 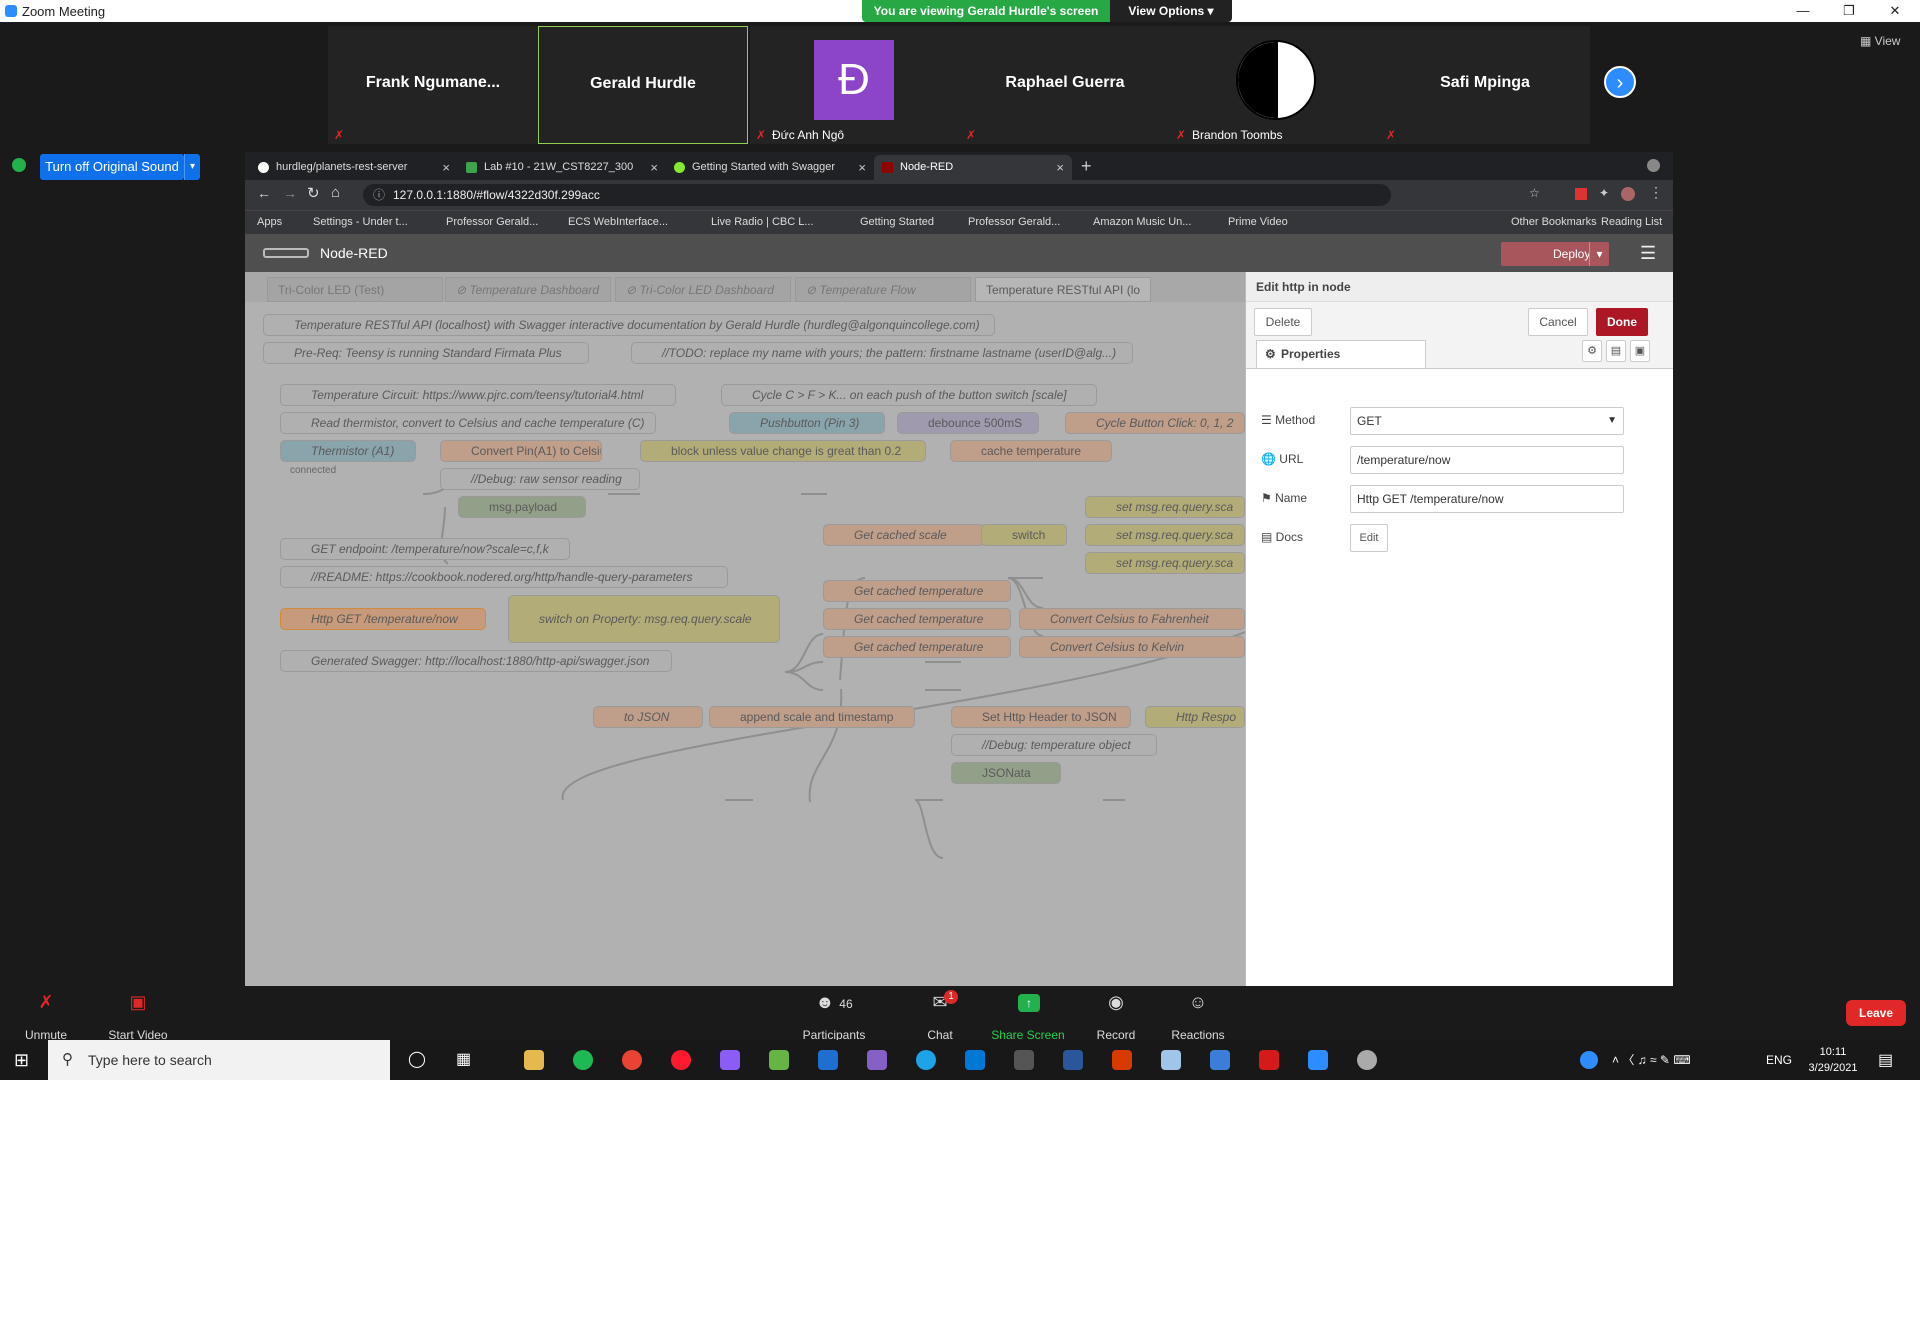 I want to click on taskbar-search-input: ⚲ Type here to search, so click(x=219, y=1060).